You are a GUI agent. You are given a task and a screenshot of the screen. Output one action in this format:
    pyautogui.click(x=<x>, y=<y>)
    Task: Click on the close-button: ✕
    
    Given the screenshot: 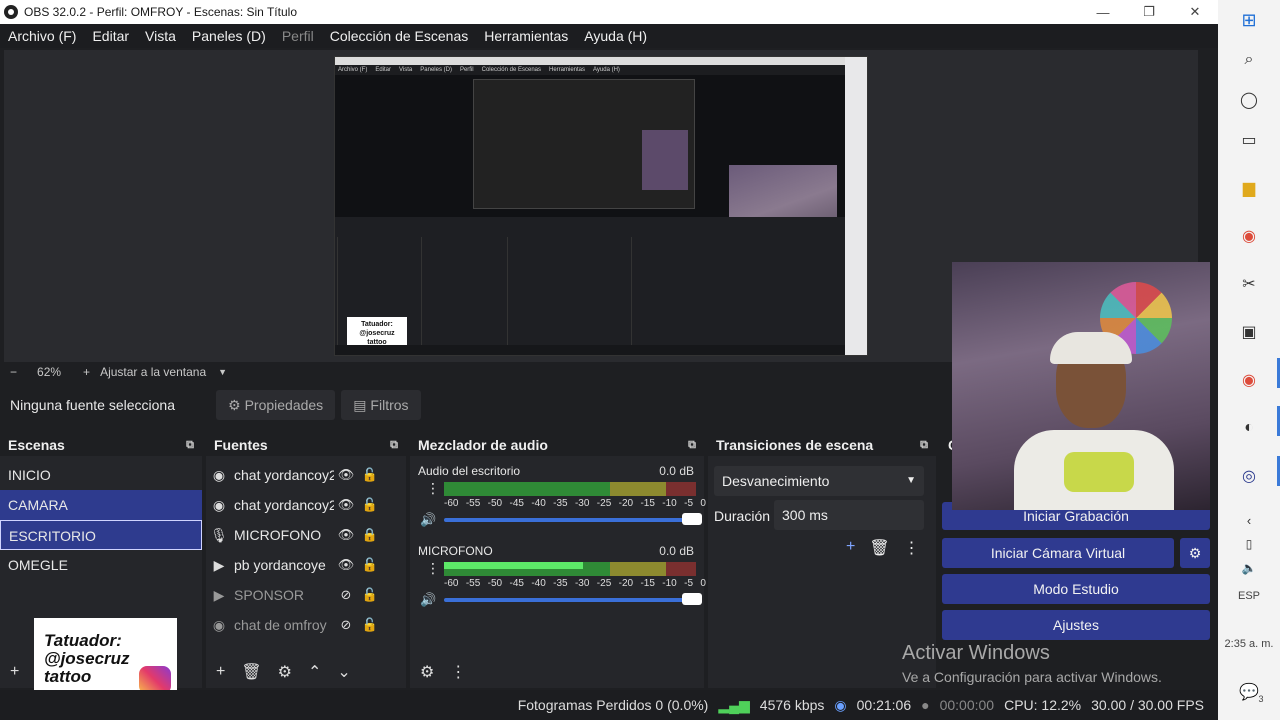 What is the action you would take?
    pyautogui.click(x=1195, y=12)
    